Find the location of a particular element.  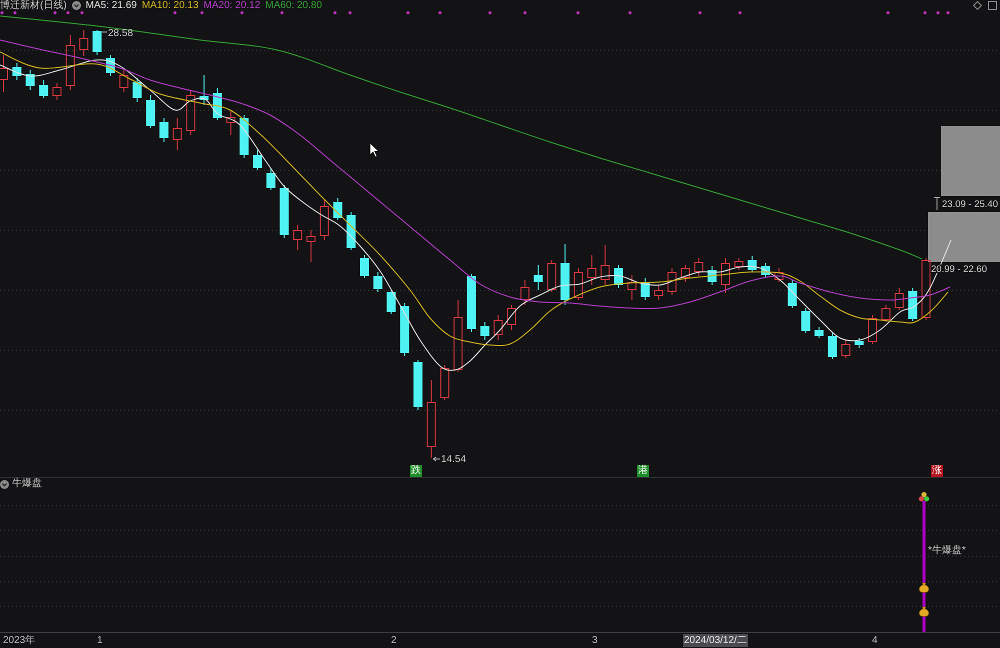

diamond-icon is located at coordinates (977, 5).